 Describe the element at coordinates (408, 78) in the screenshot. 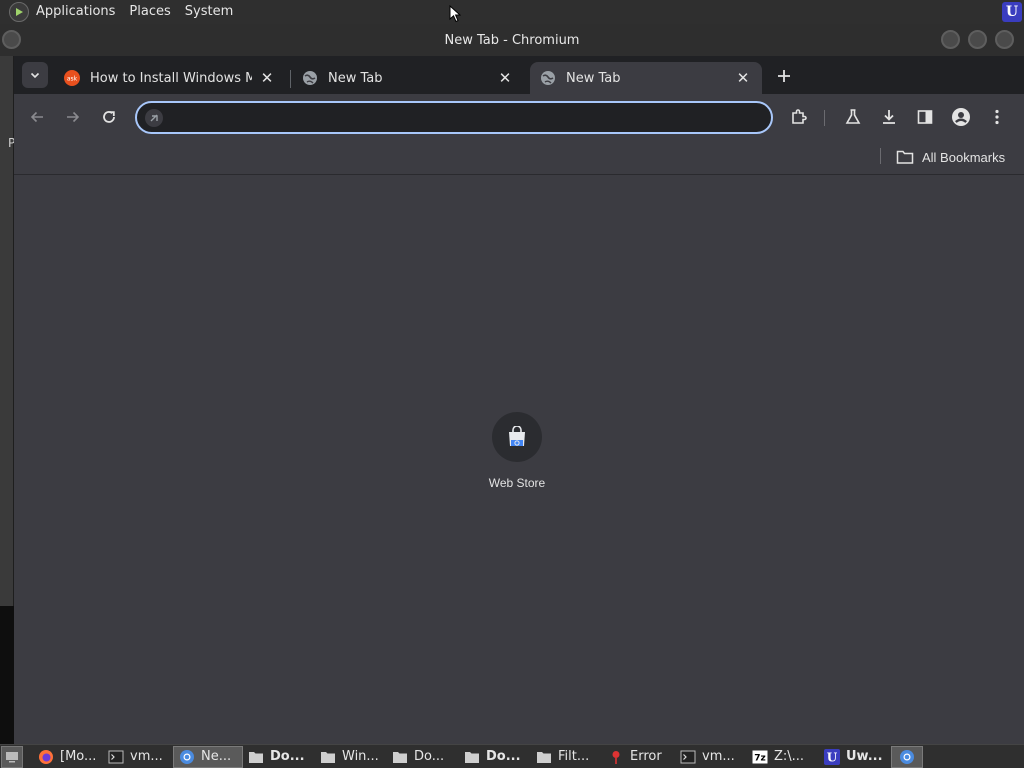

I see `tab-new-tab-1: New Tab ✕` at that location.